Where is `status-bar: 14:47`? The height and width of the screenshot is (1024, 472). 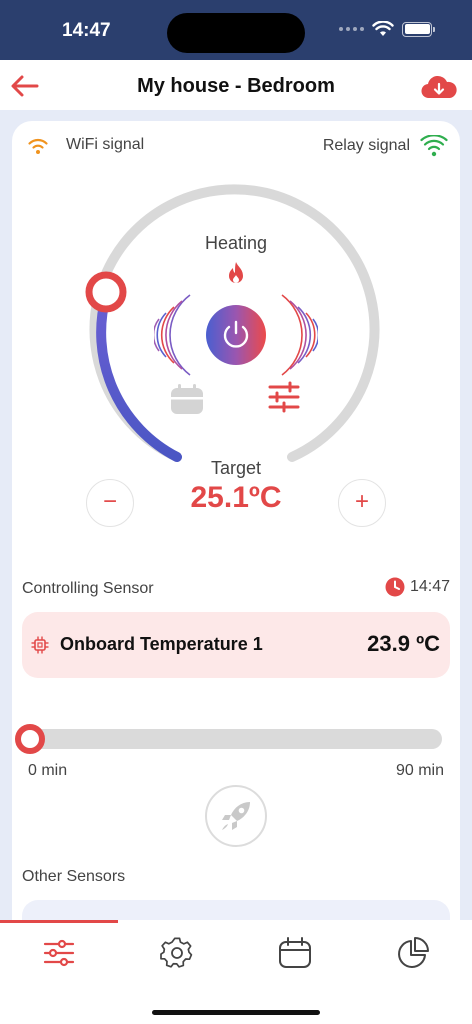
status-bar: 14:47 is located at coordinates (236, 30).